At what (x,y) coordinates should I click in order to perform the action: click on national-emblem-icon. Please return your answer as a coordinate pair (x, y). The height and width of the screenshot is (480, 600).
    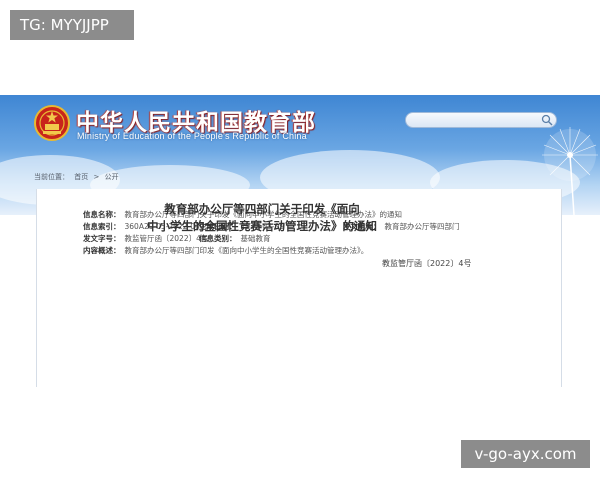
    Looking at the image, I should click on (52, 123).